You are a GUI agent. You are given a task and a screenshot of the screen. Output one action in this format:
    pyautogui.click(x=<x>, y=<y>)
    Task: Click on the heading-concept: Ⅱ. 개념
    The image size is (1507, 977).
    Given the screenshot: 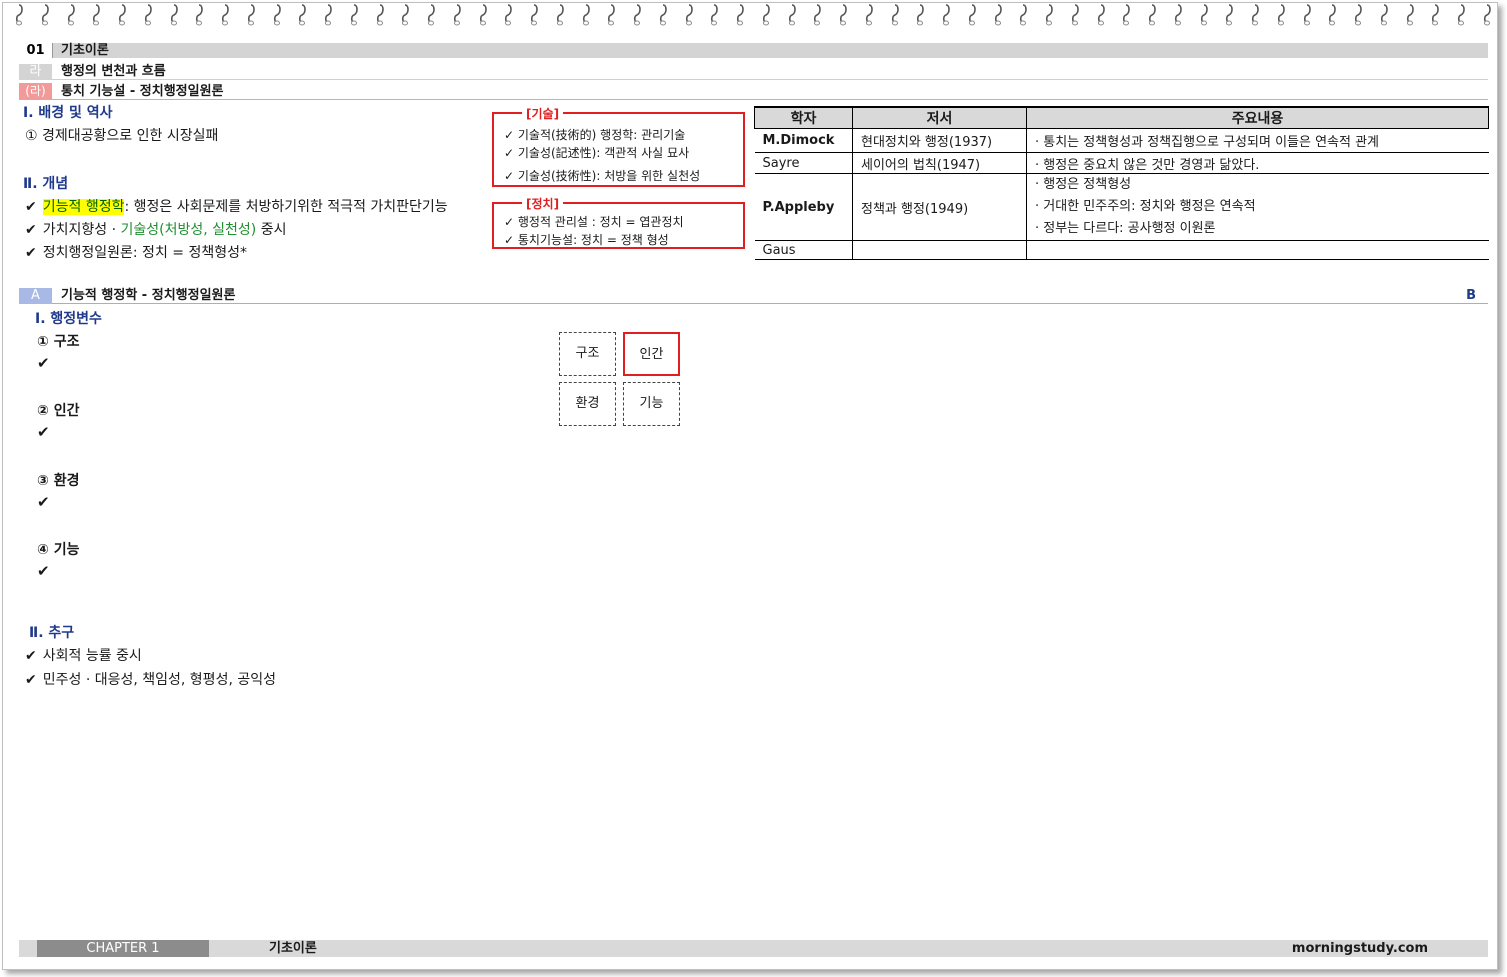 What is the action you would take?
    pyautogui.click(x=46, y=184)
    